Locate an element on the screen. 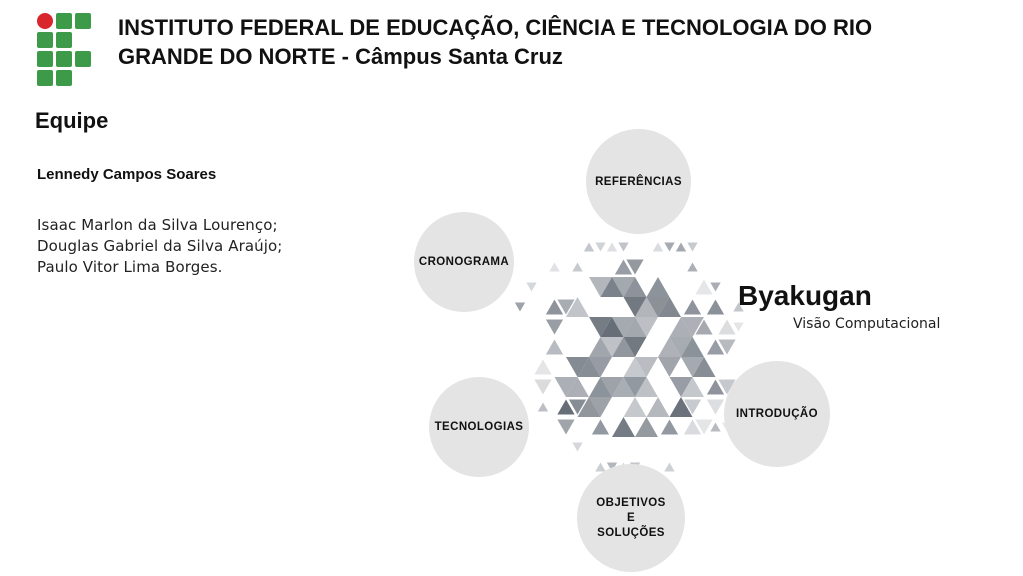 Image resolution: width=1023 pixels, height=576 pixels. nav-objetivos-label-line: SOLUÇÕES is located at coordinates (631, 532).